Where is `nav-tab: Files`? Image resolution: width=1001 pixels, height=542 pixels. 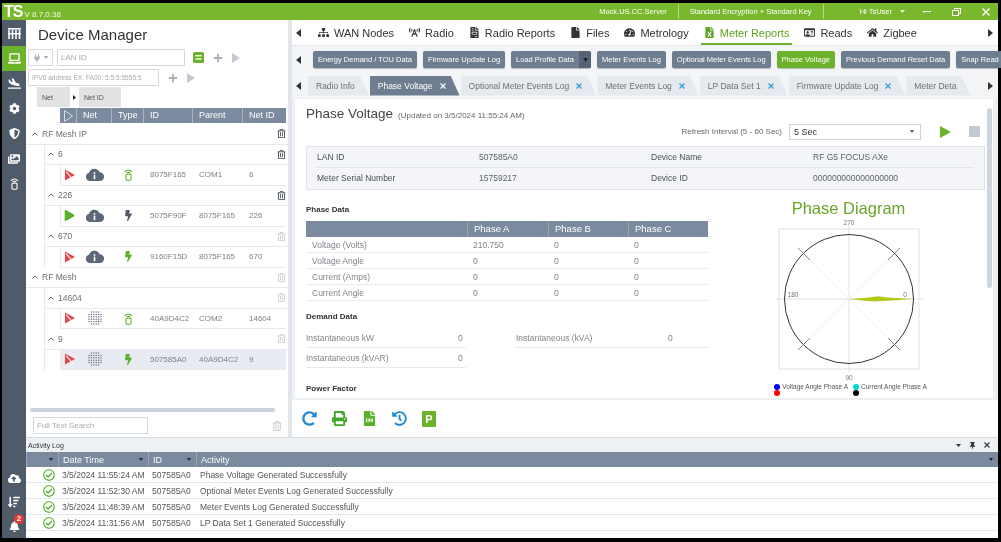
nav-tab: Files is located at coordinates (590, 32).